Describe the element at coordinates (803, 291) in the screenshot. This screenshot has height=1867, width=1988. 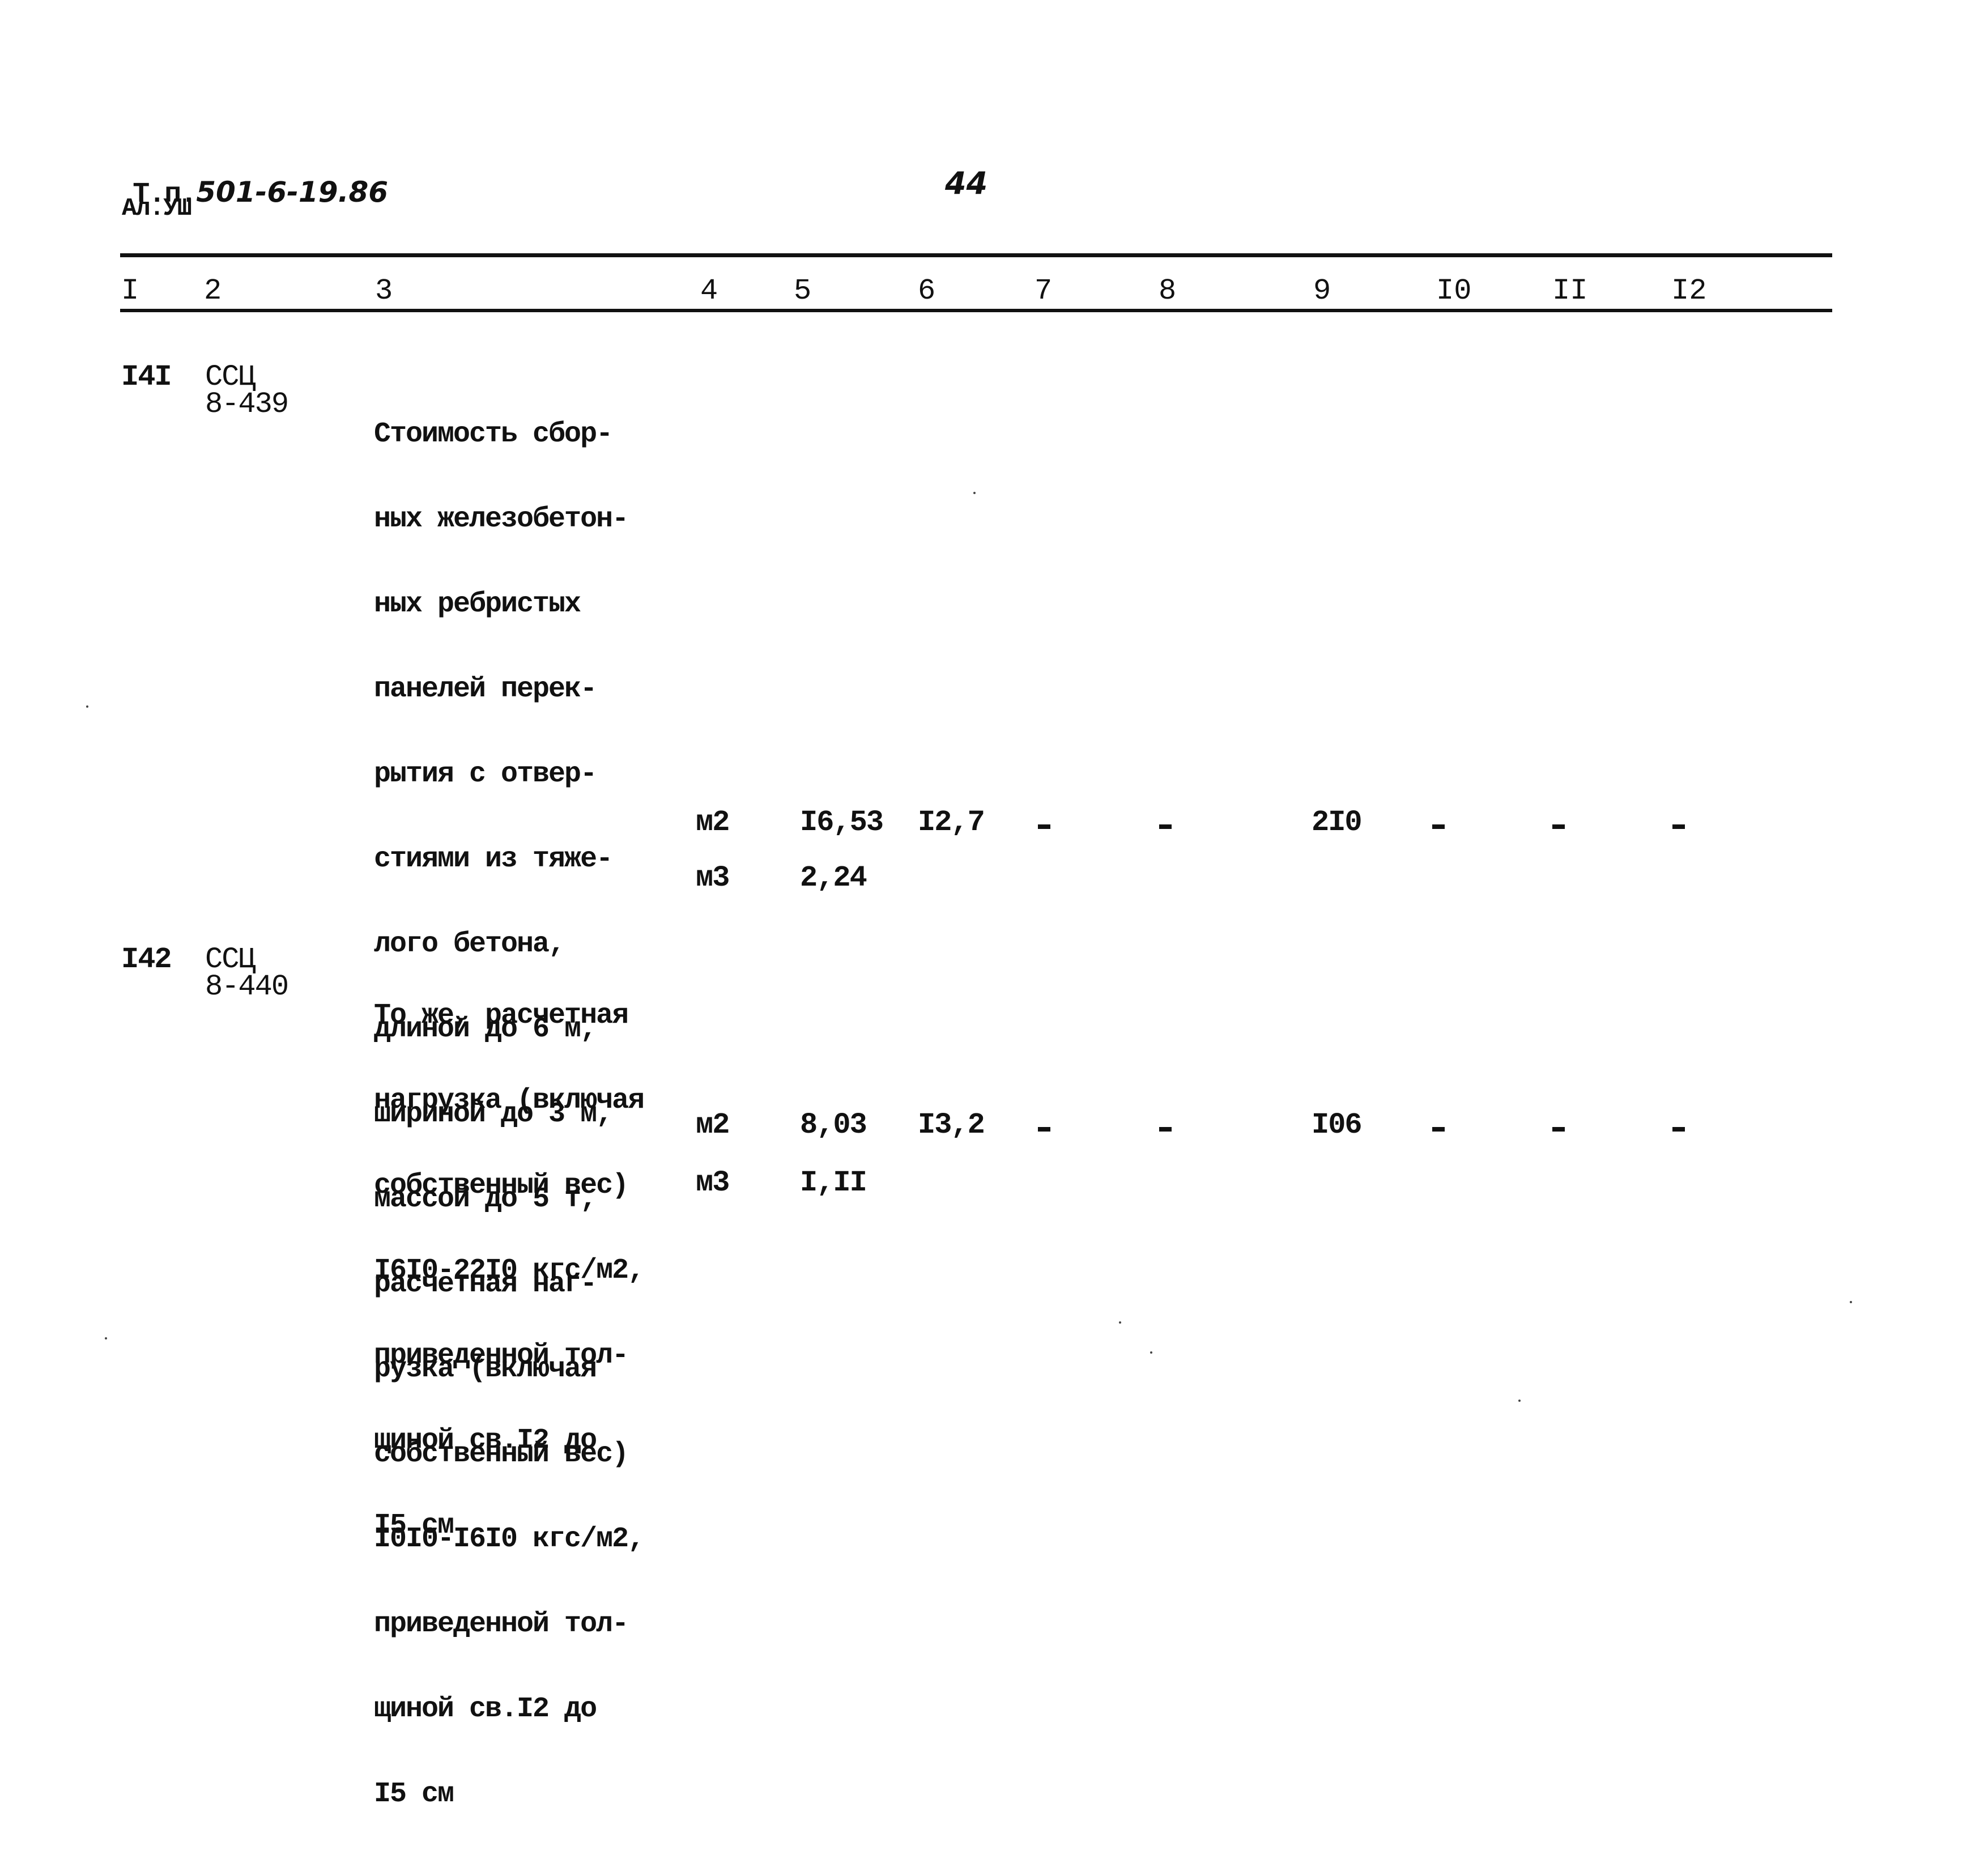
I see `column-number: 5` at that location.